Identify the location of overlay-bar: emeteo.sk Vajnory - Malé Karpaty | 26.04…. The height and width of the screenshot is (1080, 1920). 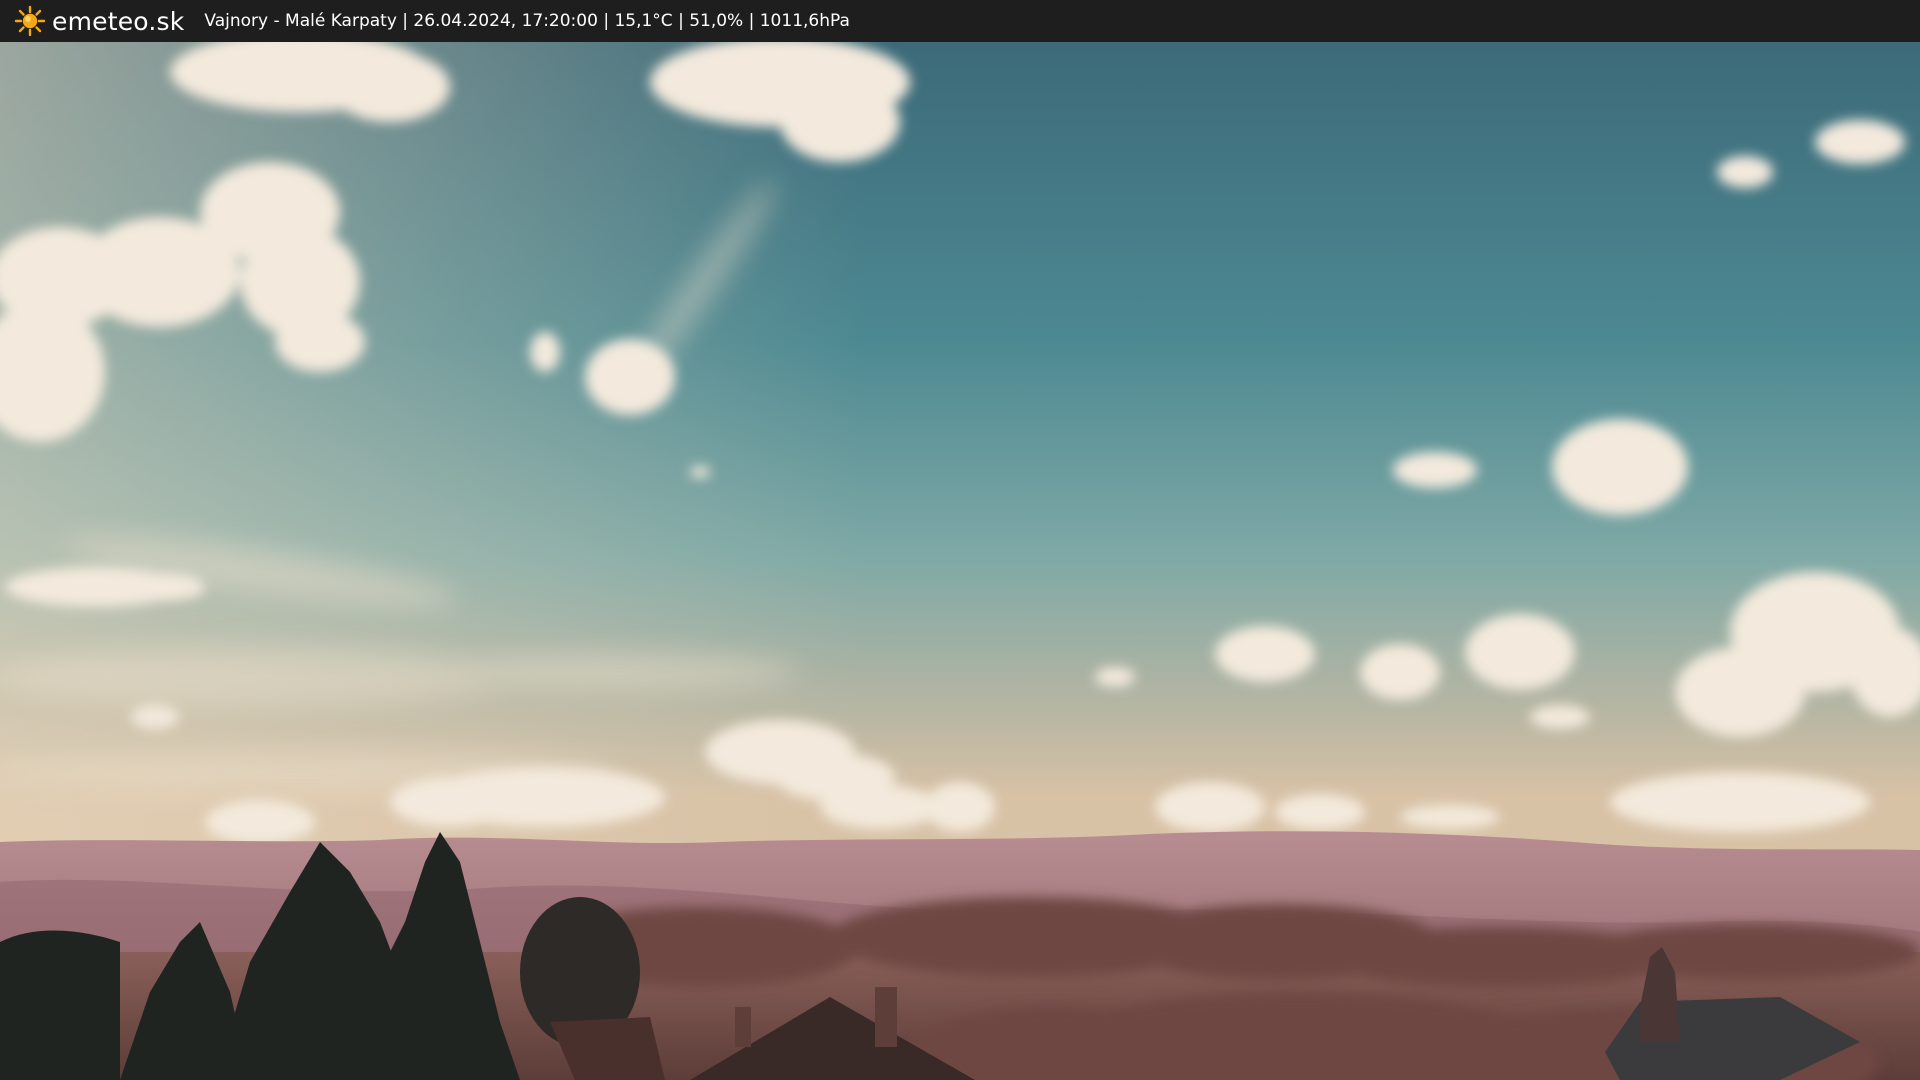
(960, 21).